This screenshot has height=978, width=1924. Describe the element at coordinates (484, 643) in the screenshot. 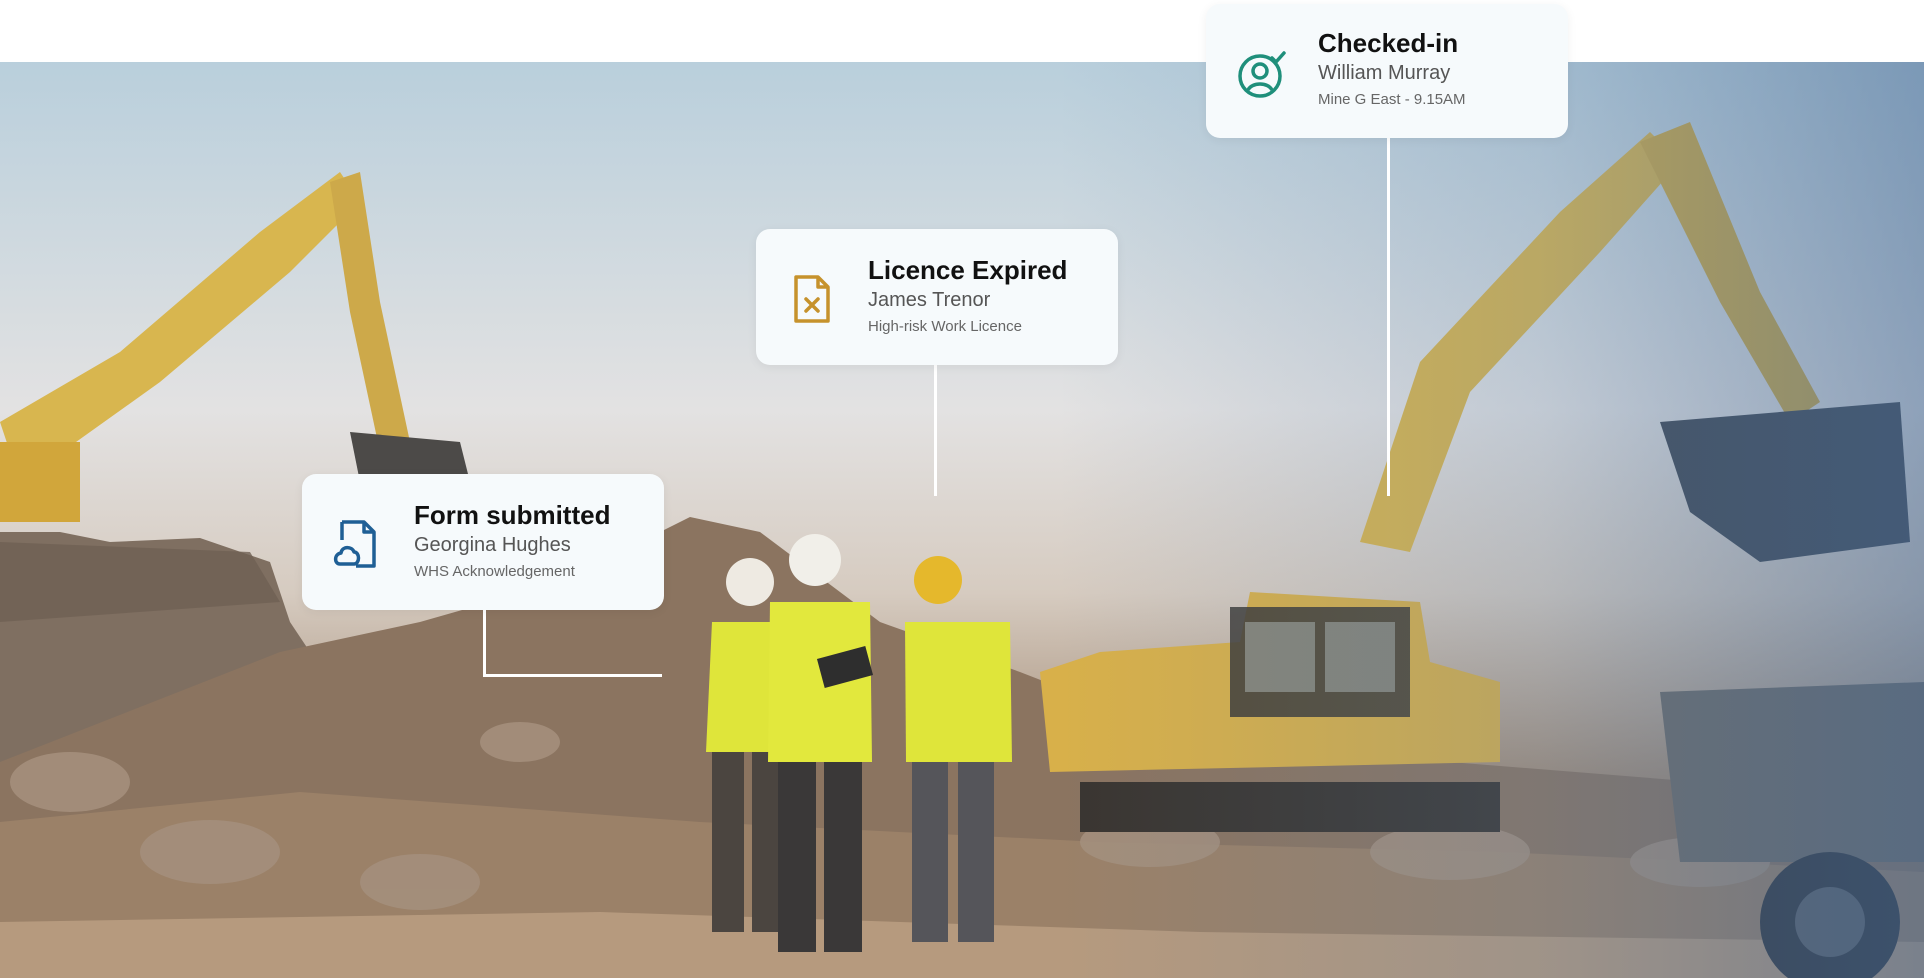

I see `connector-form-submitted-vertical` at that location.